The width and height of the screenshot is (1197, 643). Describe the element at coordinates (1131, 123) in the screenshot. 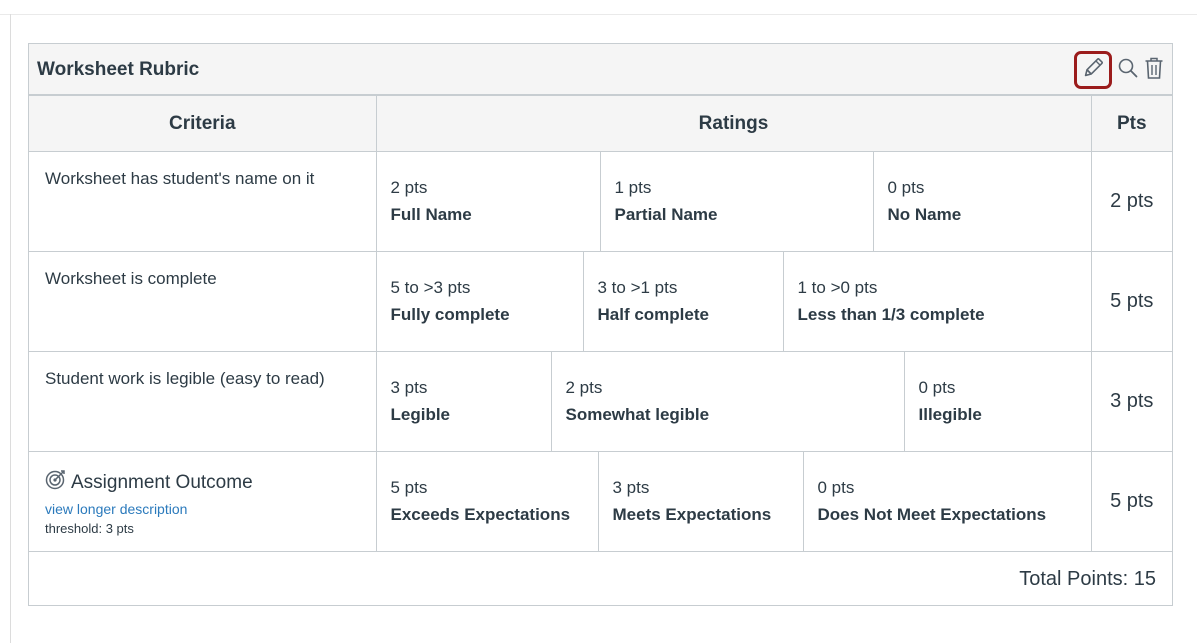

I see `pts-column-header: Pts` at that location.